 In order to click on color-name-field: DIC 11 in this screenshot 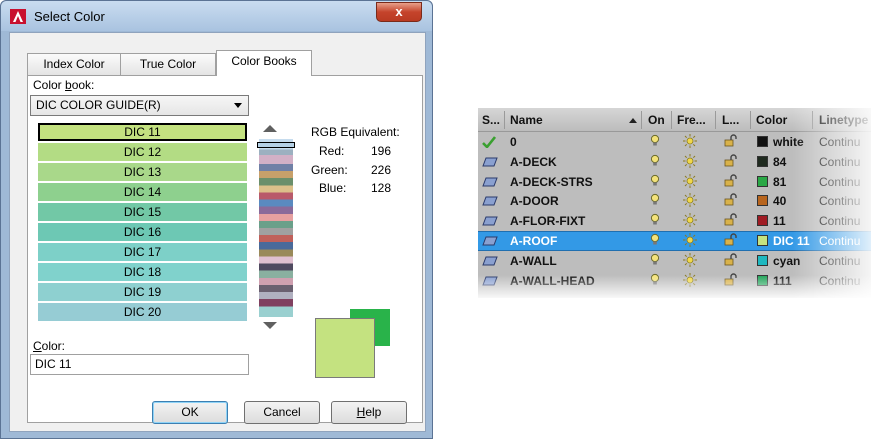, I will do `click(139, 364)`.